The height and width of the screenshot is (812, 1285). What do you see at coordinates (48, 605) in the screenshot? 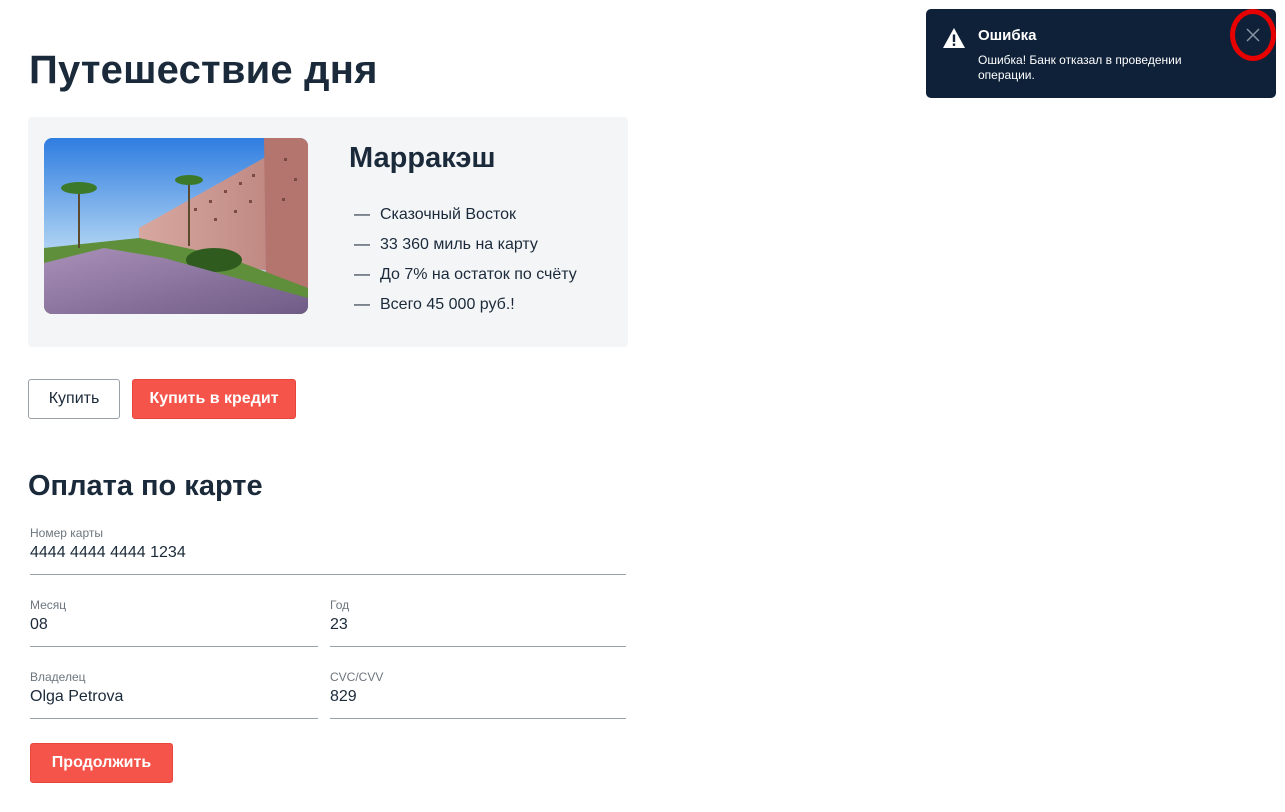
I see `month-label: Месяц` at bounding box center [48, 605].